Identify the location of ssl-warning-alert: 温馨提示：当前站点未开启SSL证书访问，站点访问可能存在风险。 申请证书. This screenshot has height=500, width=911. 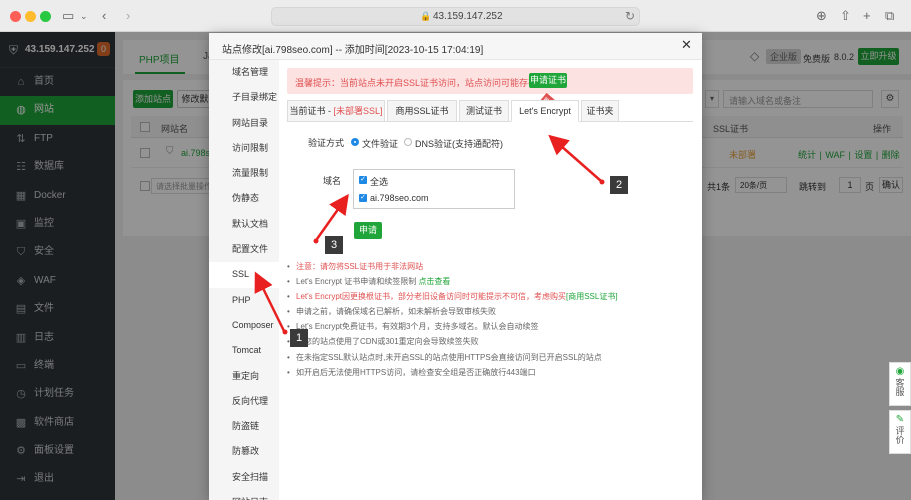
(490, 81).